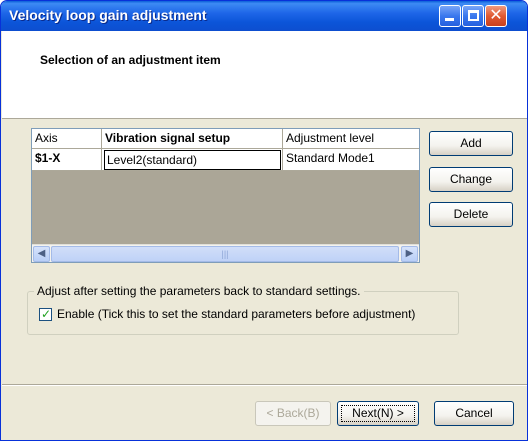 Image resolution: width=528 pixels, height=441 pixels. Describe the element at coordinates (130, 60) in the screenshot. I see `page-title: Selection of an adjustment item` at that location.